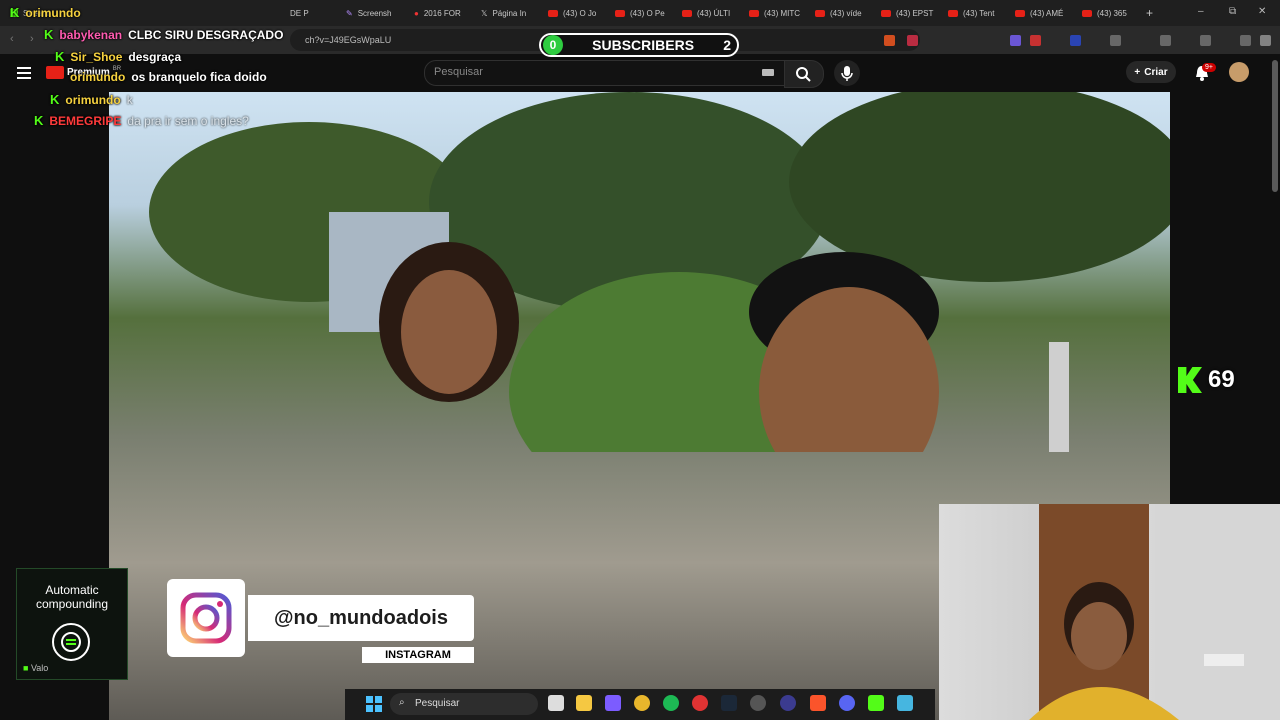  What do you see at coordinates (437, 703) in the screenshot?
I see `taskbar-search-label: Pesquisar` at bounding box center [437, 703].